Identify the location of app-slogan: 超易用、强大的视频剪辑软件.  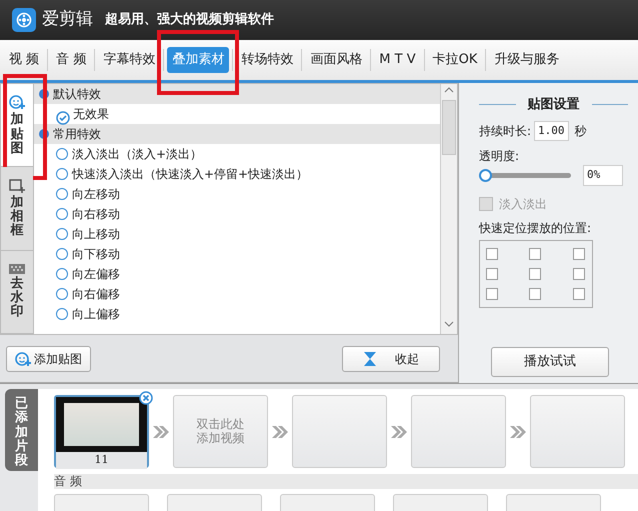
(189, 20).